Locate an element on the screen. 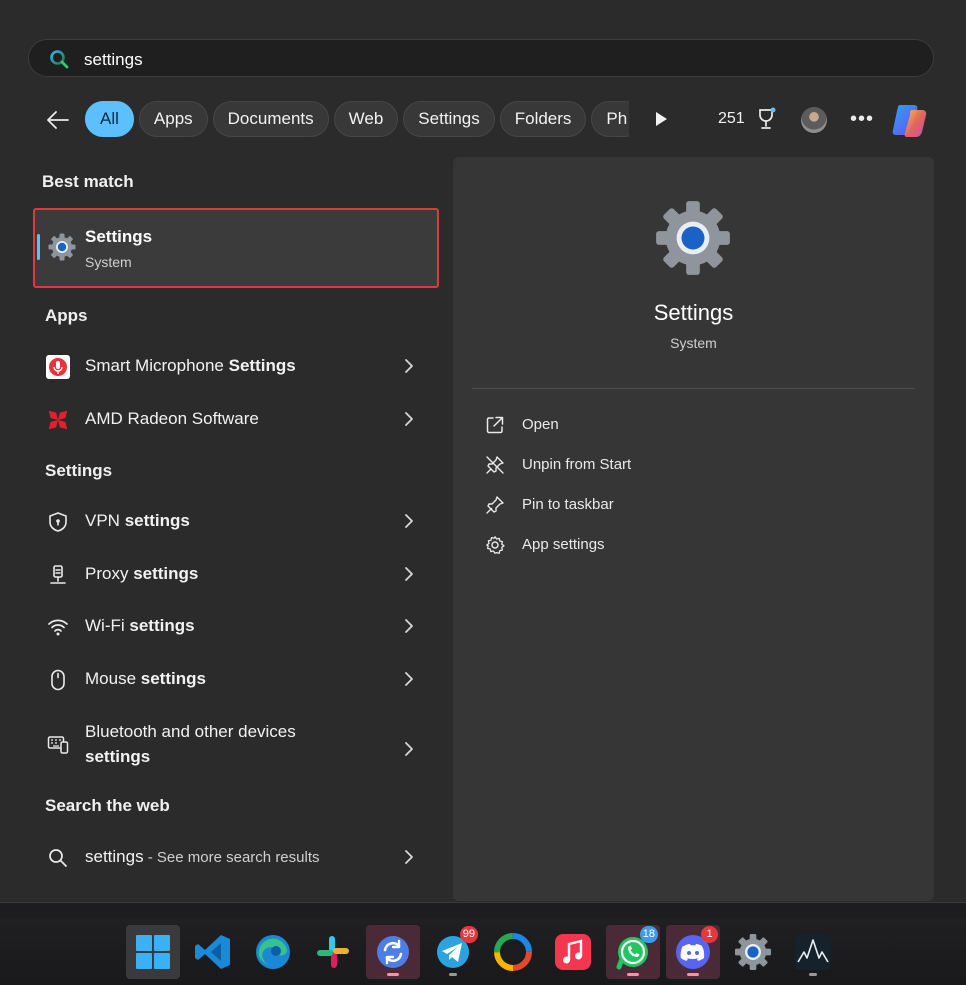 The height and width of the screenshot is (985, 966). settings-item-label: Mouse settings is located at coordinates (145, 678).